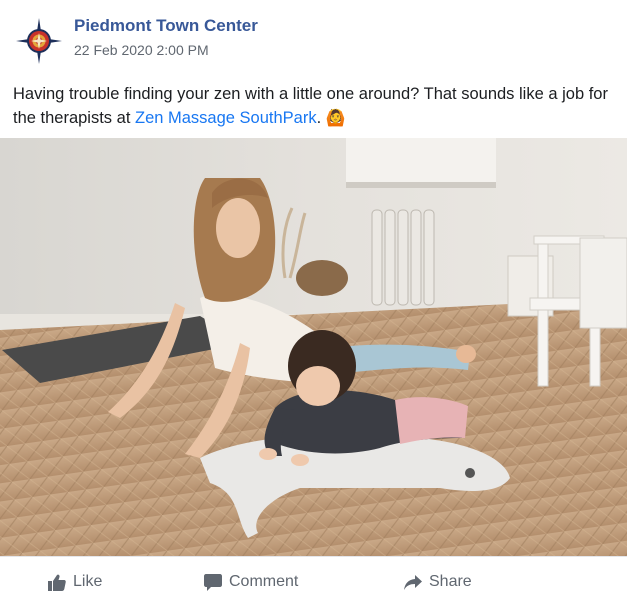 The height and width of the screenshot is (607, 627). Describe the element at coordinates (226, 118) in the screenshot. I see `zen-massage-link: Zen Massage SouthPark` at that location.